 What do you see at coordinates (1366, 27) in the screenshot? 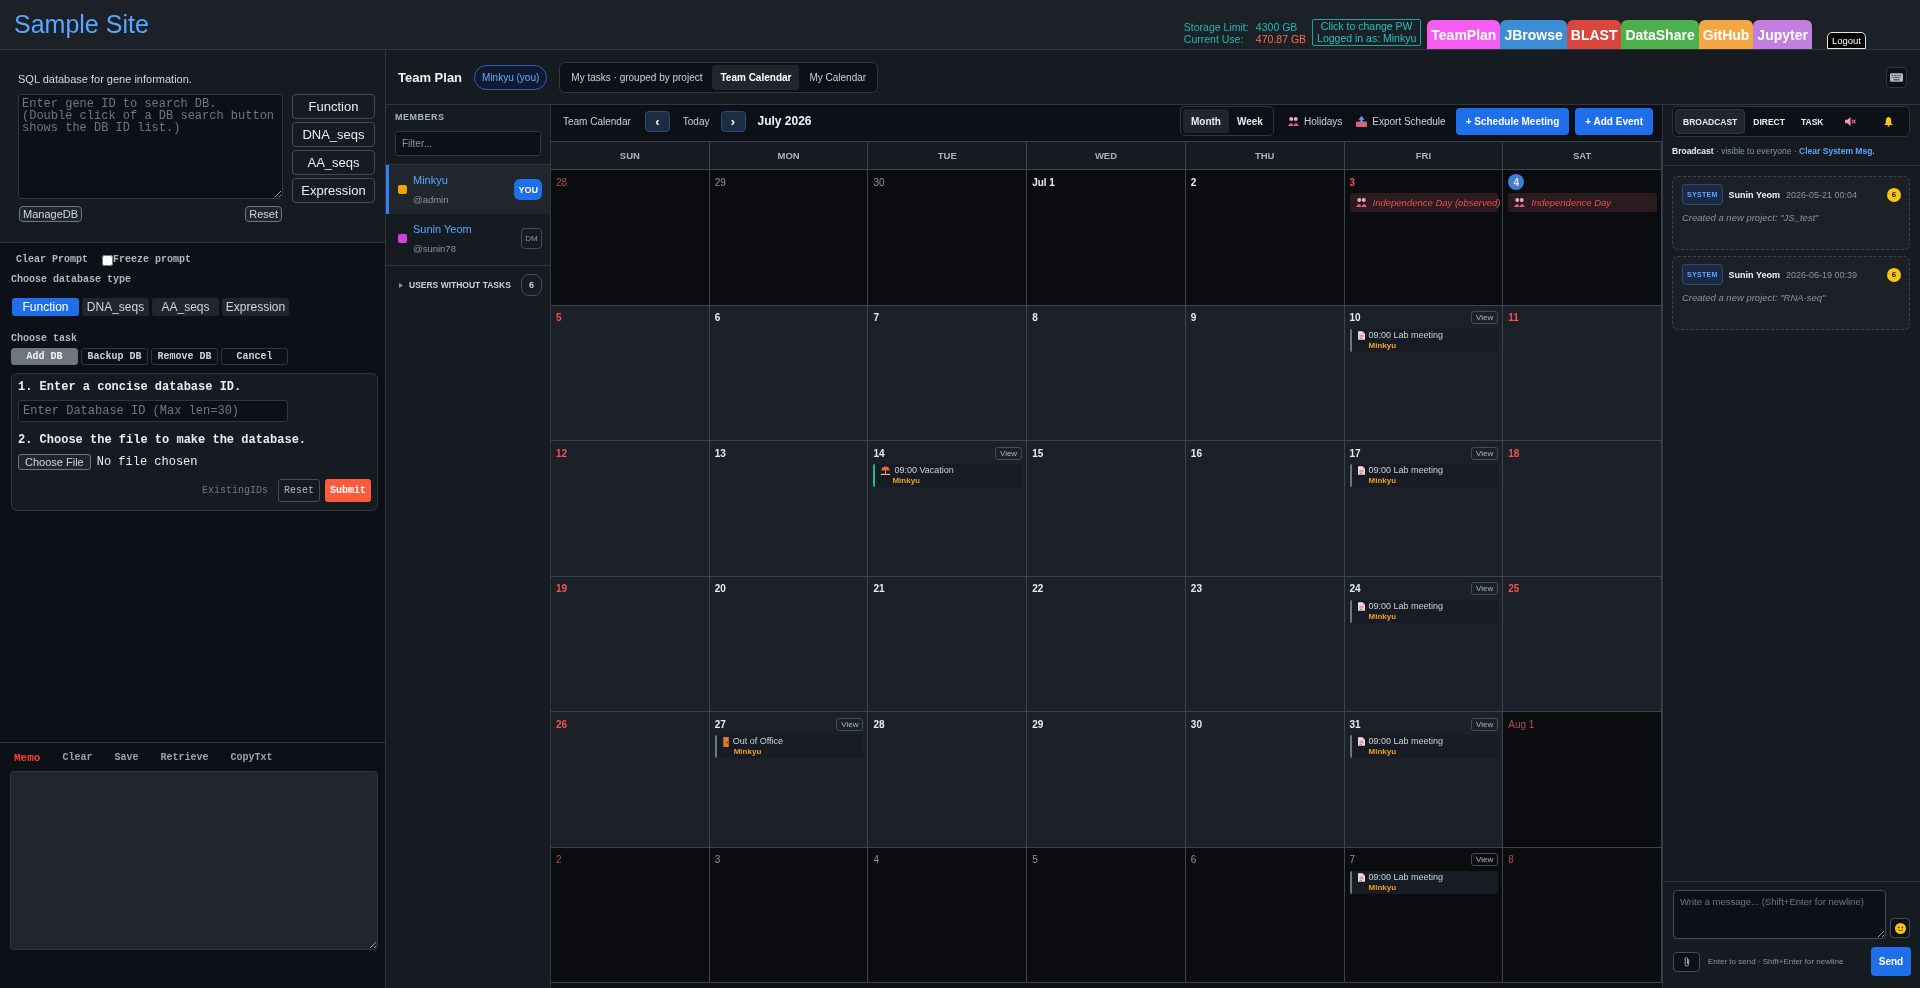
I see `change-password-link: Click to change PW` at bounding box center [1366, 27].